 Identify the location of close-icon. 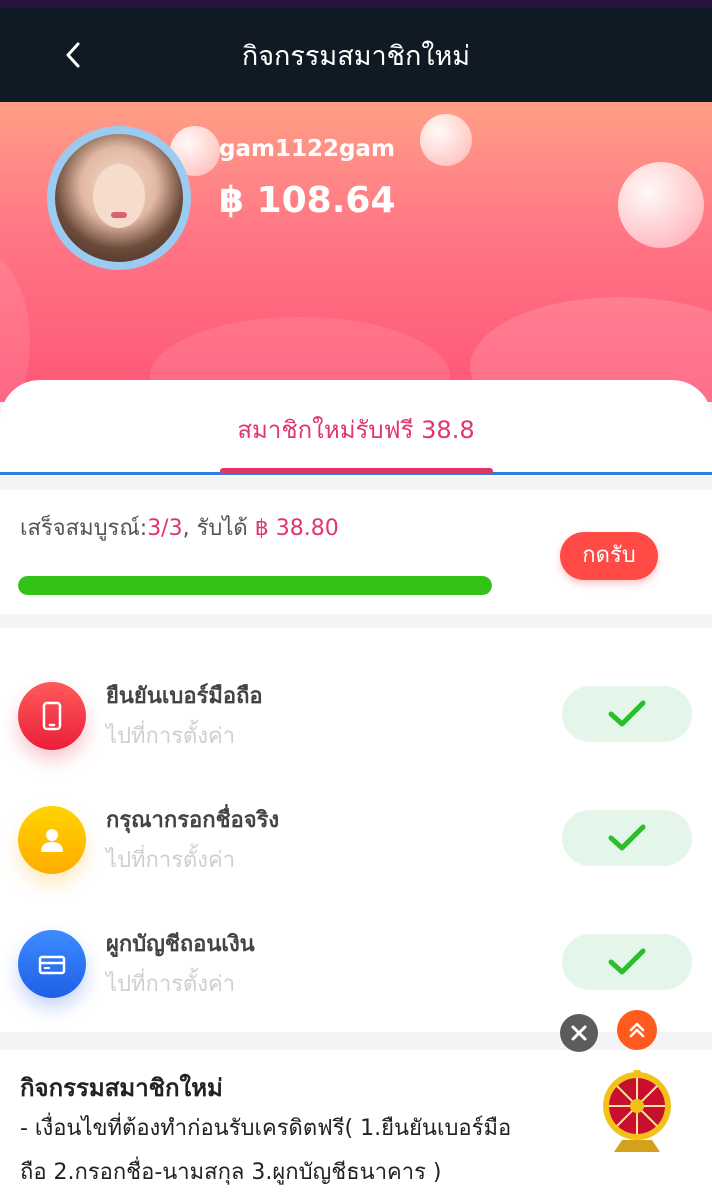
(579, 1033).